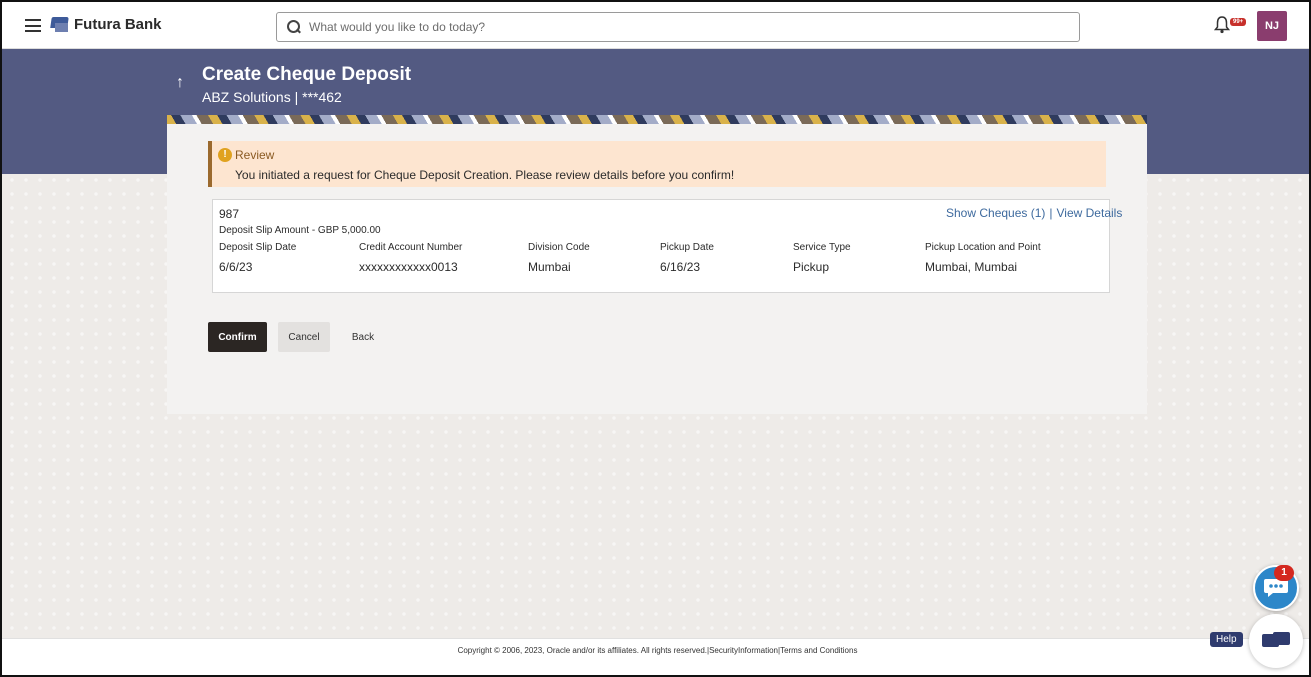 The width and height of the screenshot is (1311, 677). Describe the element at coordinates (995, 213) in the screenshot. I see `show-cheques-link: Show Cheques (1)` at that location.